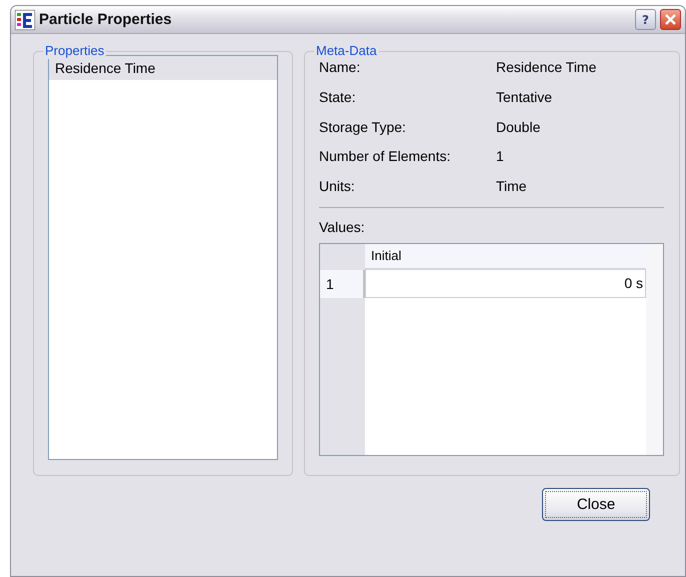 This screenshot has width=686, height=577. I want to click on header-corner, so click(342, 257).